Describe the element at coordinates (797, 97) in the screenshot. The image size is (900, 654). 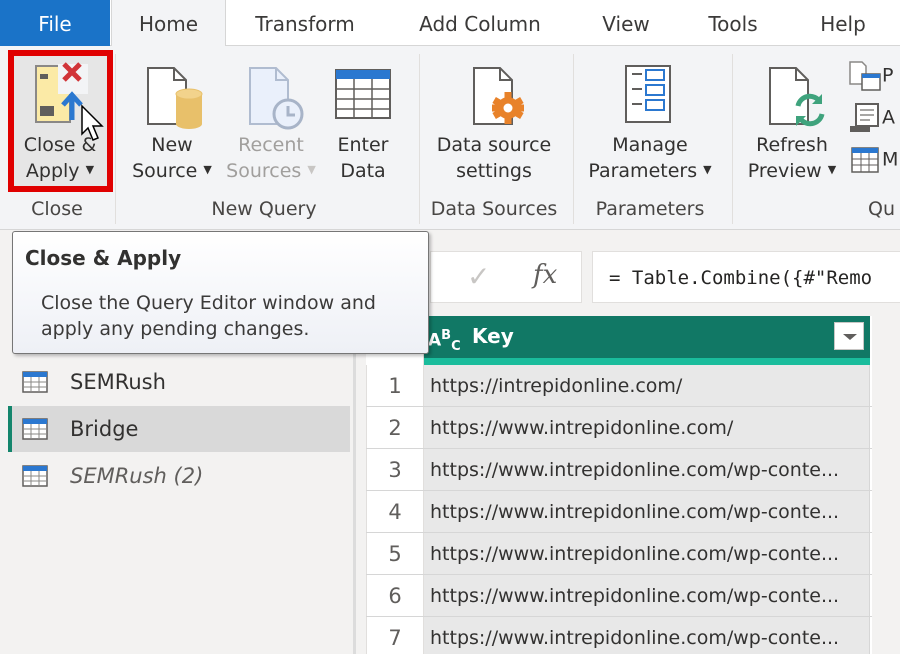
I see `refresh-icon` at that location.